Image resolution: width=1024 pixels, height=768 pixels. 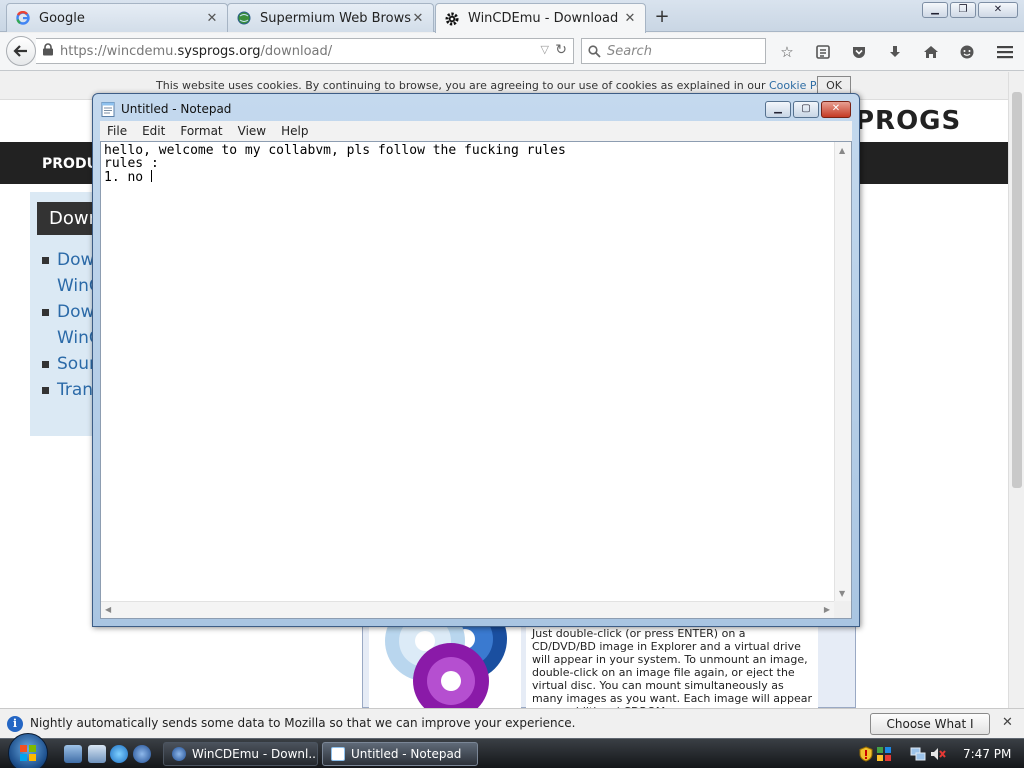 What do you see at coordinates (117, 131) in the screenshot?
I see `menu-file: File` at bounding box center [117, 131].